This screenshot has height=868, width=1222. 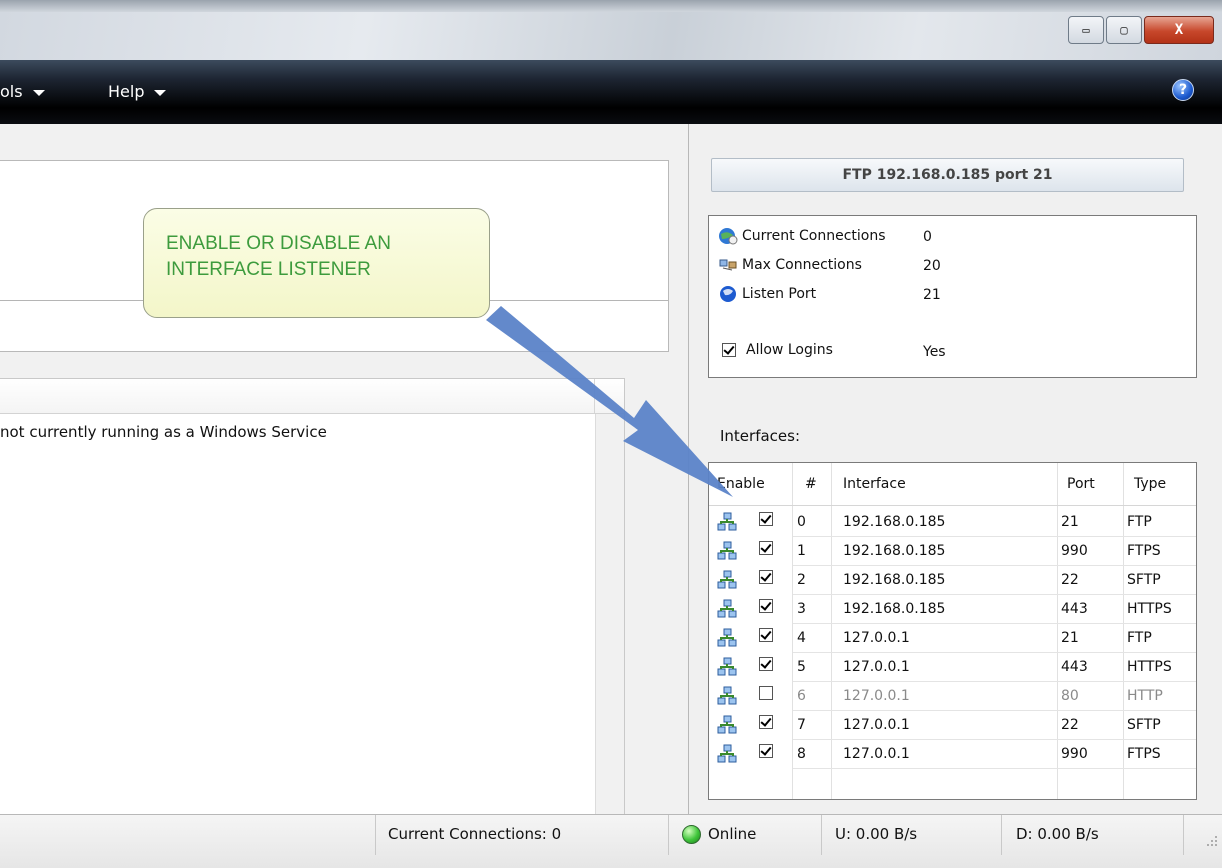 I want to click on online-status-icon, so click(x=691, y=834).